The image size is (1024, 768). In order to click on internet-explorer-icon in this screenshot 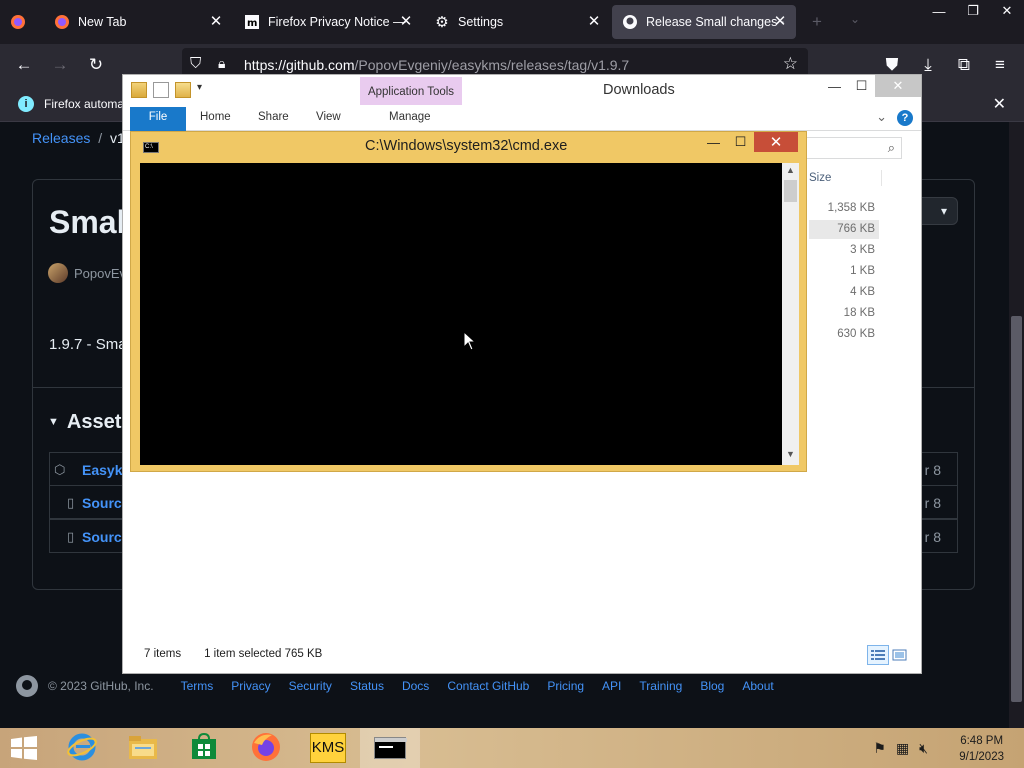, I will do `click(82, 748)`.